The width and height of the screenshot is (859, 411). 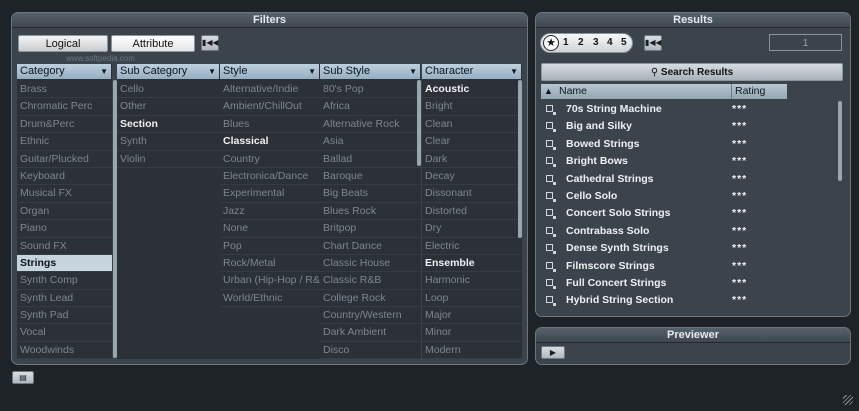 I want to click on character-header: Character ▼, so click(x=472, y=71).